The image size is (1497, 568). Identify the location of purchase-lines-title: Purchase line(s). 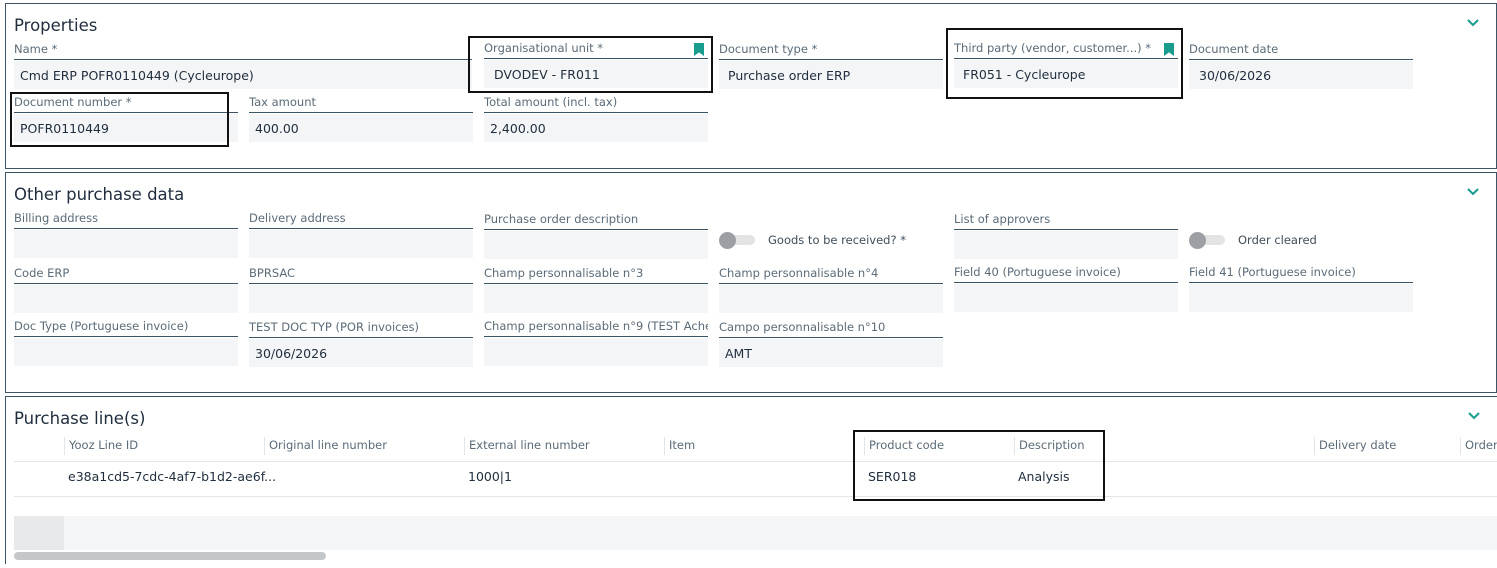
(80, 418).